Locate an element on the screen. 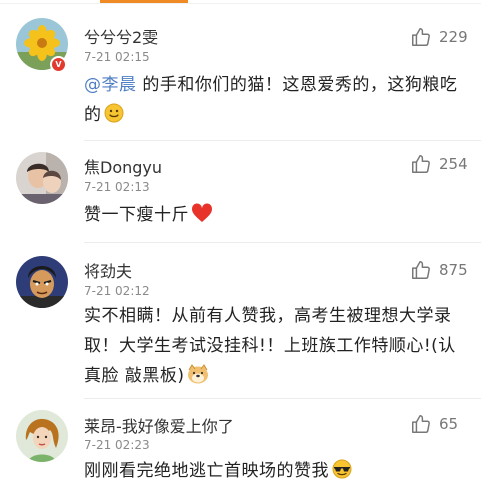 The height and width of the screenshot is (500, 481). comment-body: 的手和你们的猫！这恩爱秀的，这狗粮吃的 is located at coordinates (271, 100).